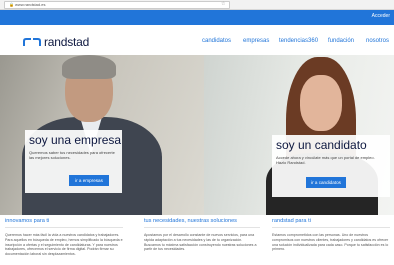  What do you see at coordinates (89, 67) in the screenshot?
I see `businessman-hair` at bounding box center [89, 67].